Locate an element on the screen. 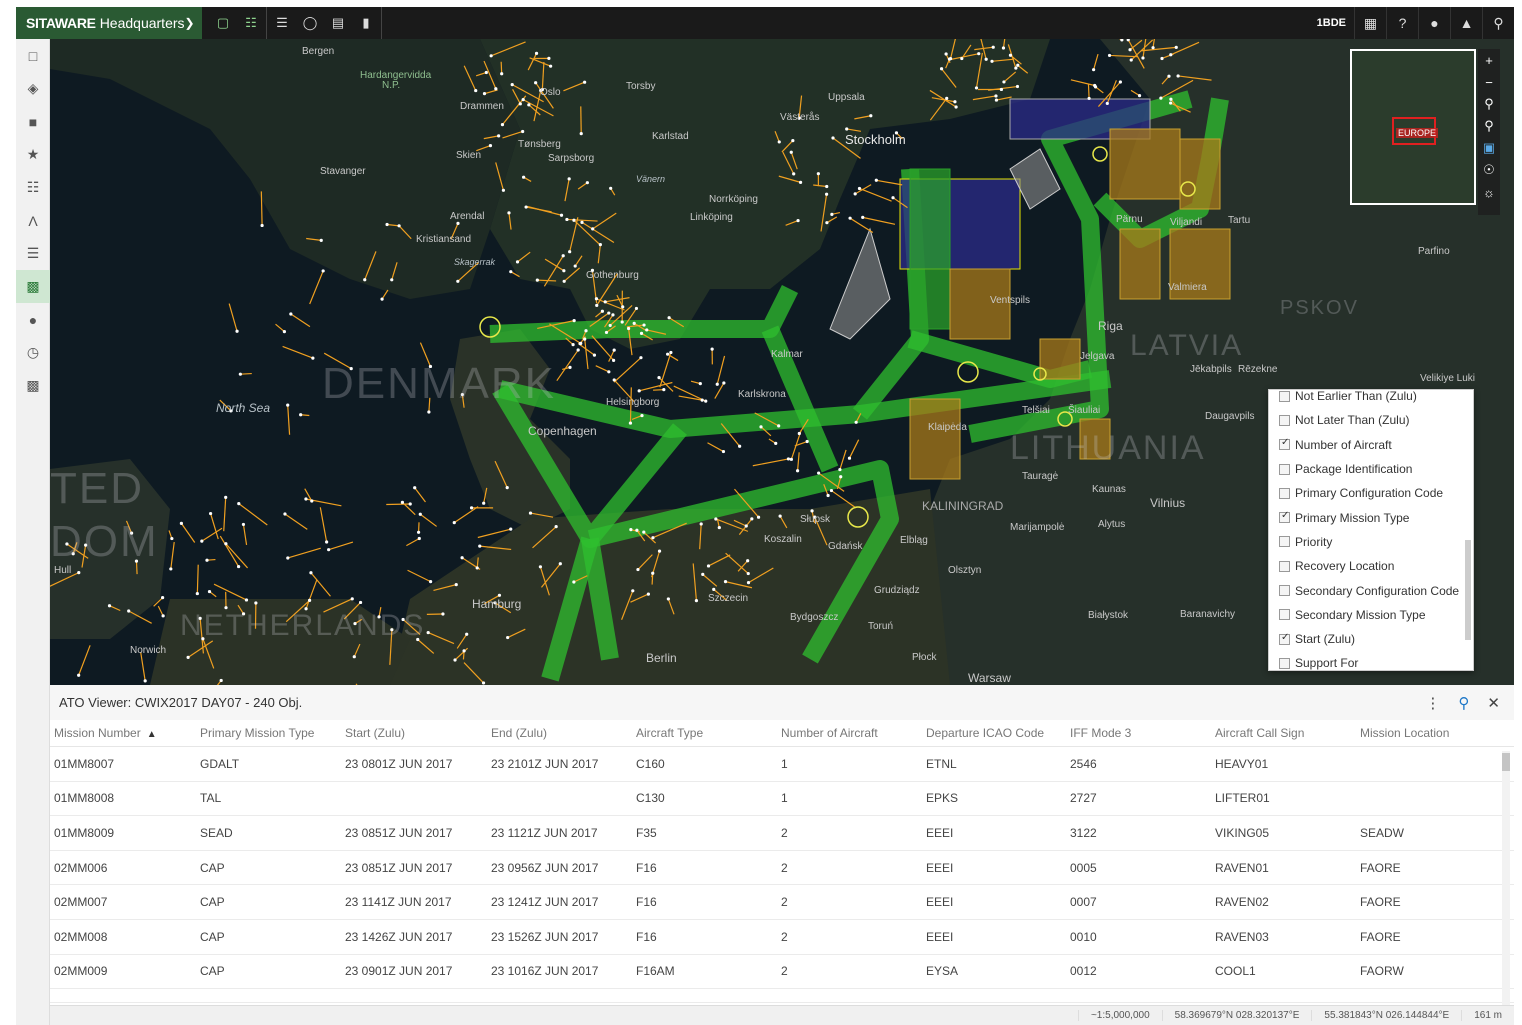 This screenshot has width=1522, height=1025. sort-ascending-icon: ▲ is located at coordinates (152, 734).